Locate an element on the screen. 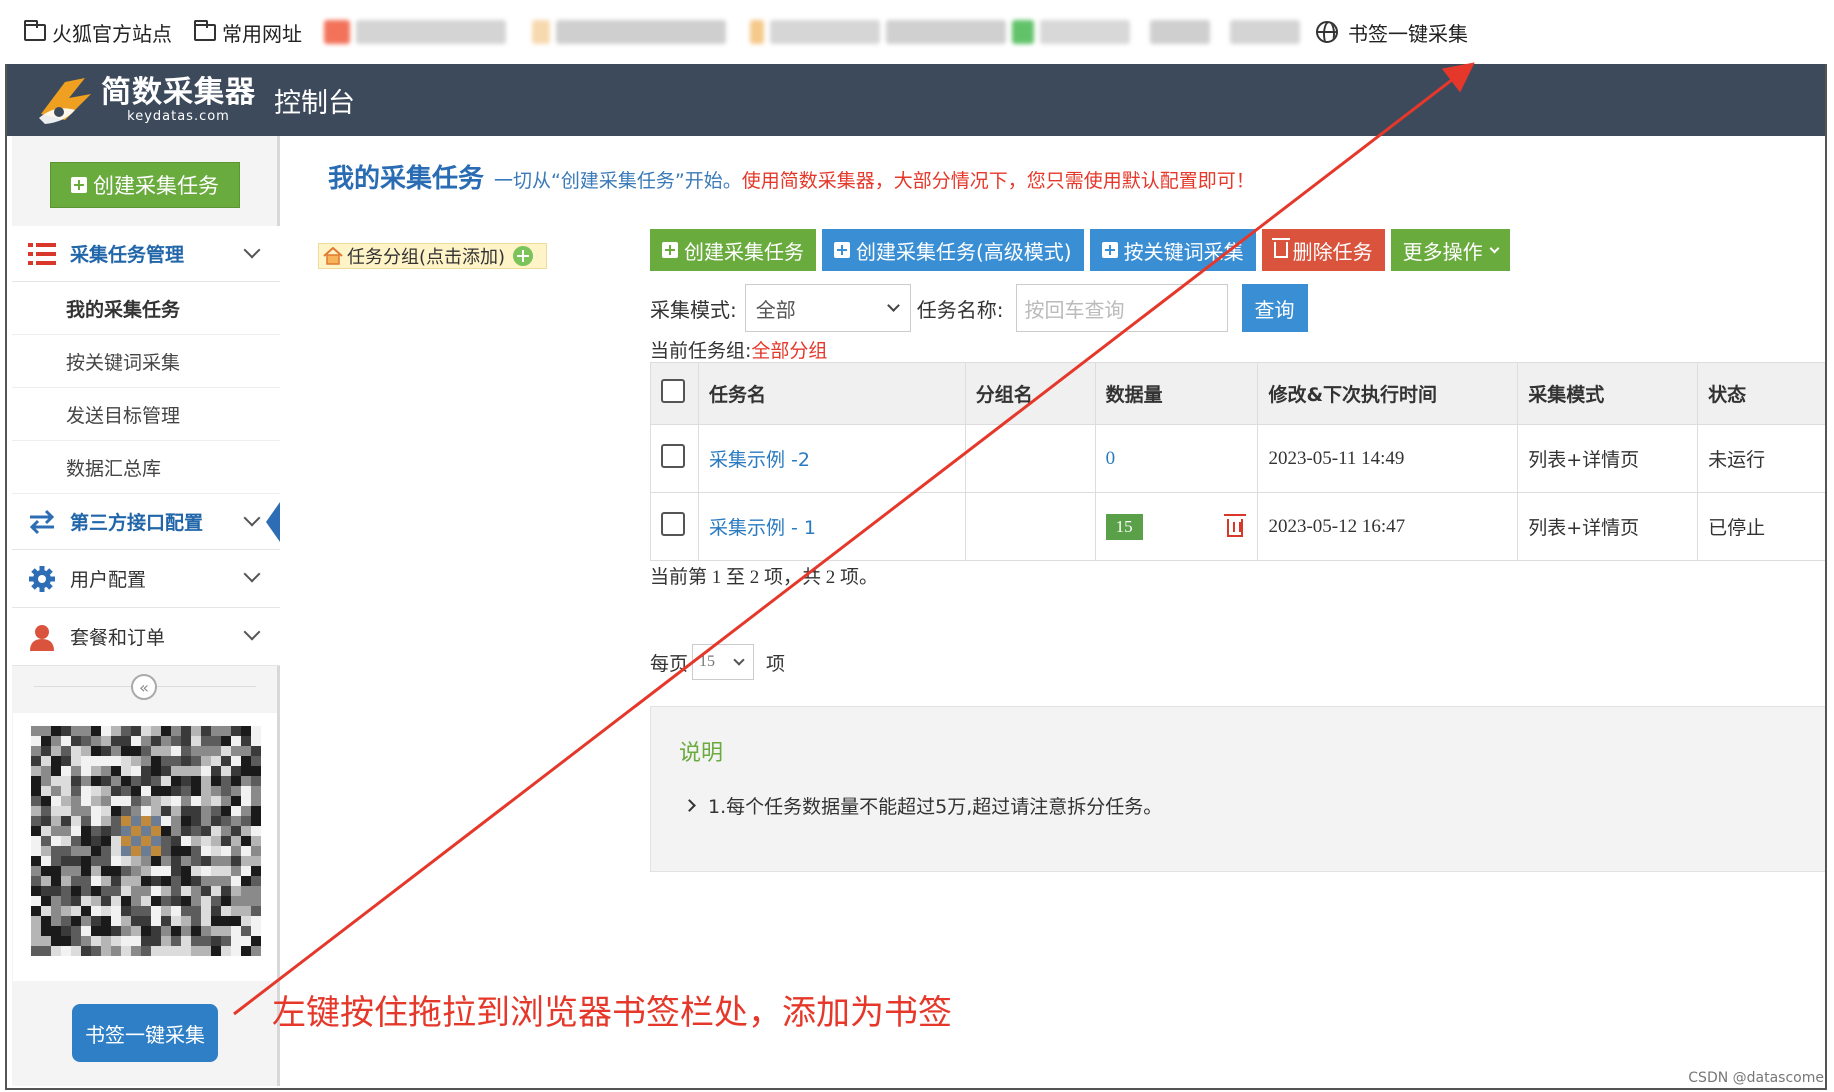 This screenshot has width=1834, height=1092. list-icon is located at coordinates (42, 254).